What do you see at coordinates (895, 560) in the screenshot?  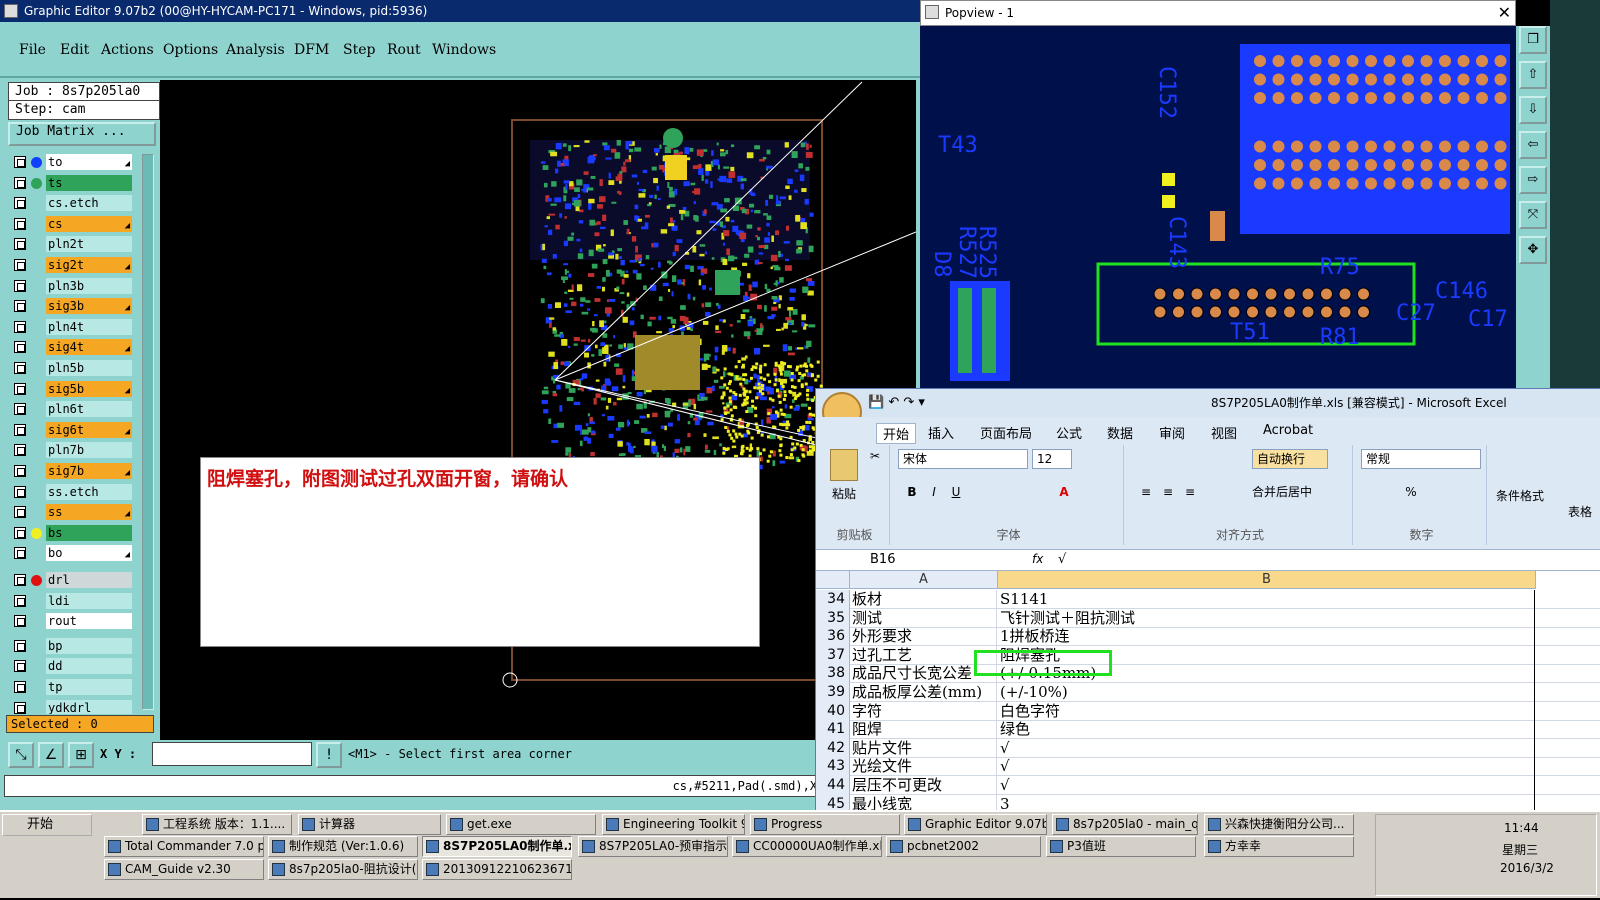 I see `name-box: B16` at bounding box center [895, 560].